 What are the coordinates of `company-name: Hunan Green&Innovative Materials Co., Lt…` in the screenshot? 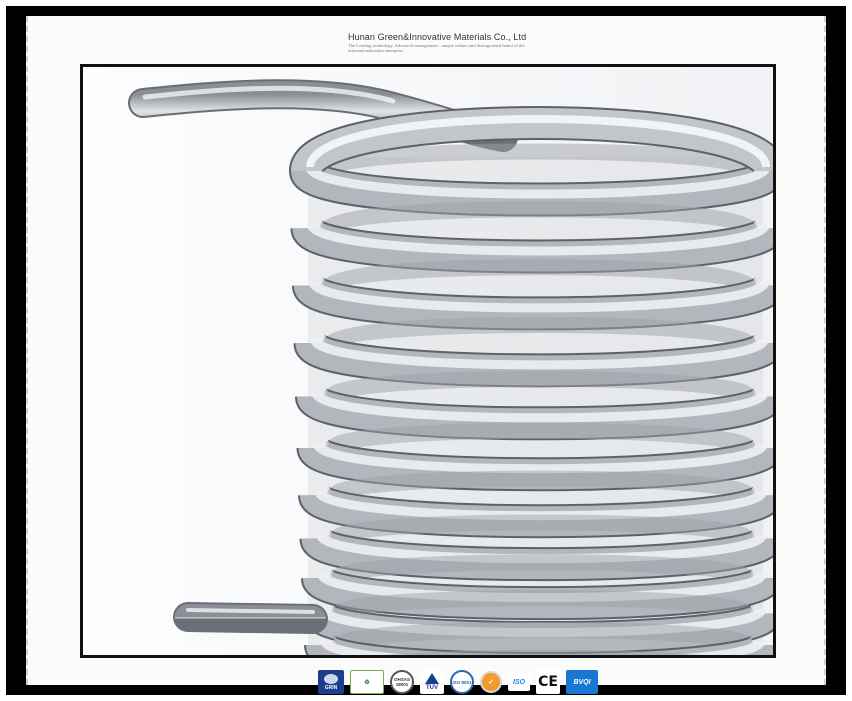 It's located at (437, 37).